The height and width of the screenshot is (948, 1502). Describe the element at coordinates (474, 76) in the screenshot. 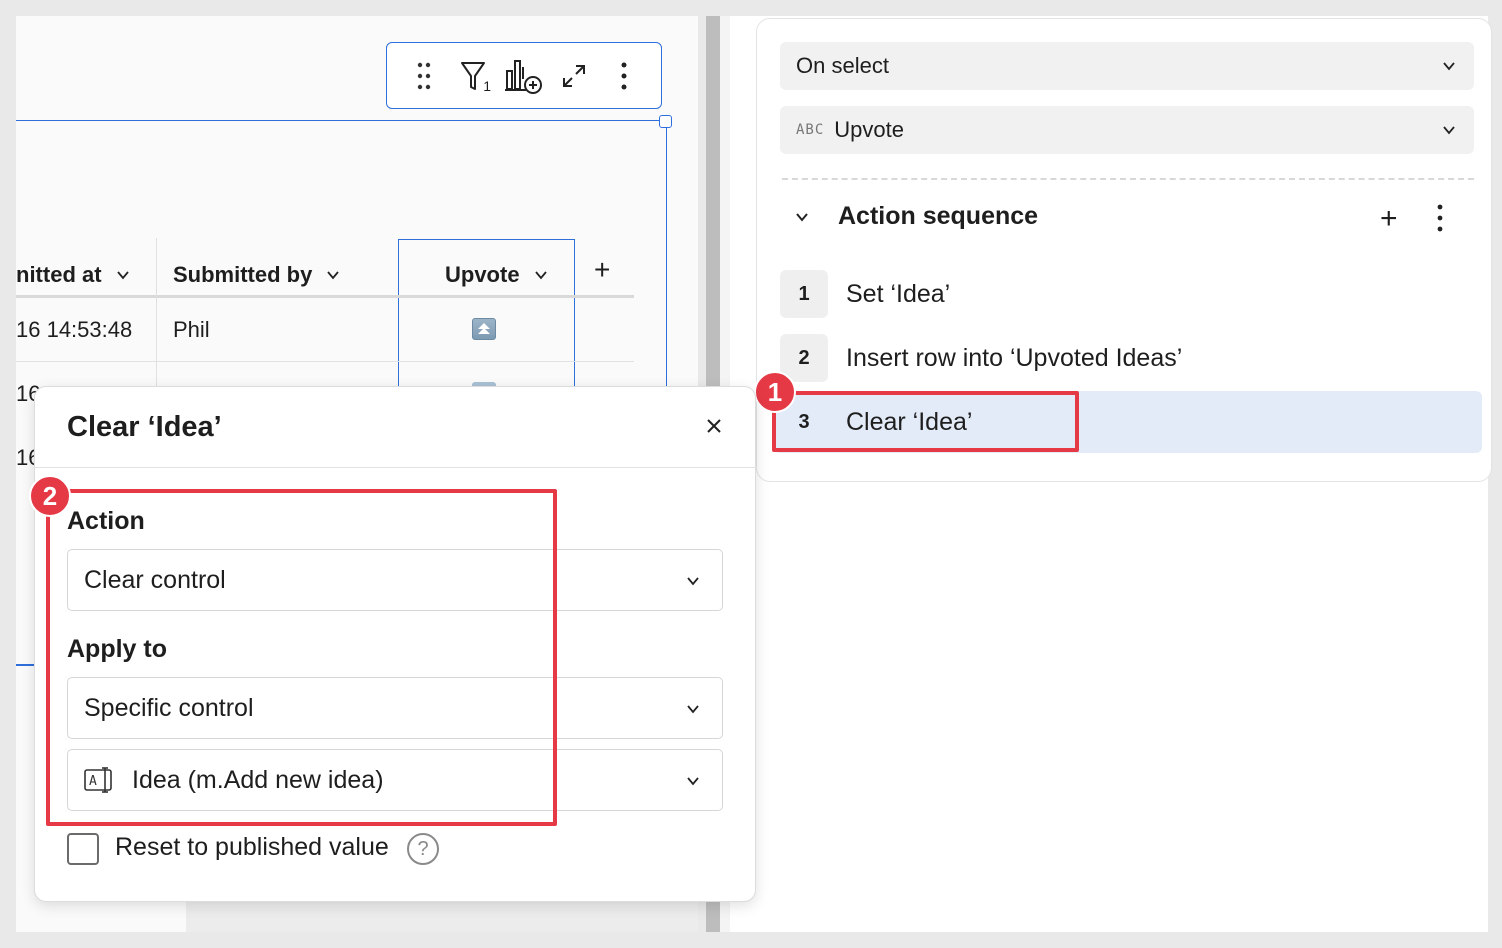

I see `filter-icon: 1` at that location.